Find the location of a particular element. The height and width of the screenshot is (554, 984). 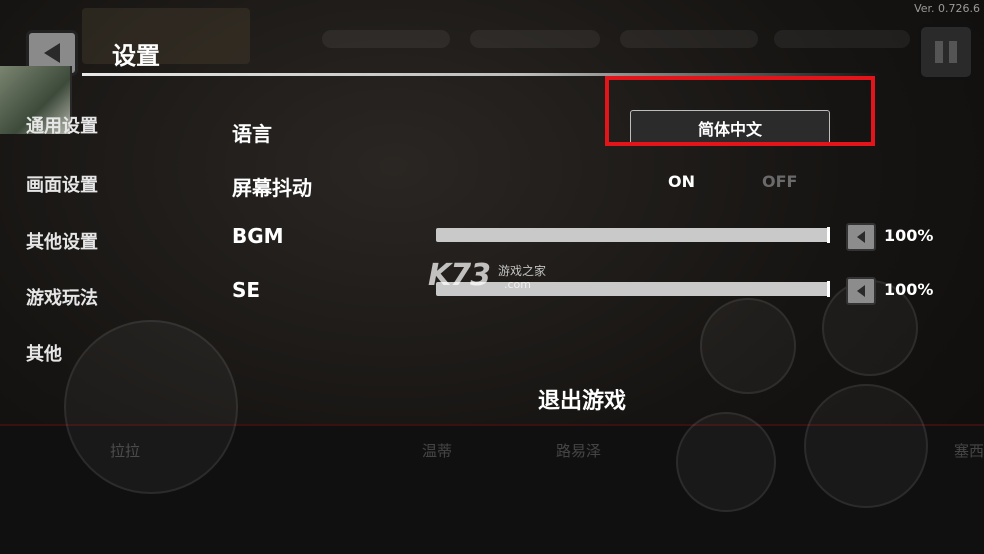

sidebar-item-other-settings: 其他设置 is located at coordinates (62, 241).